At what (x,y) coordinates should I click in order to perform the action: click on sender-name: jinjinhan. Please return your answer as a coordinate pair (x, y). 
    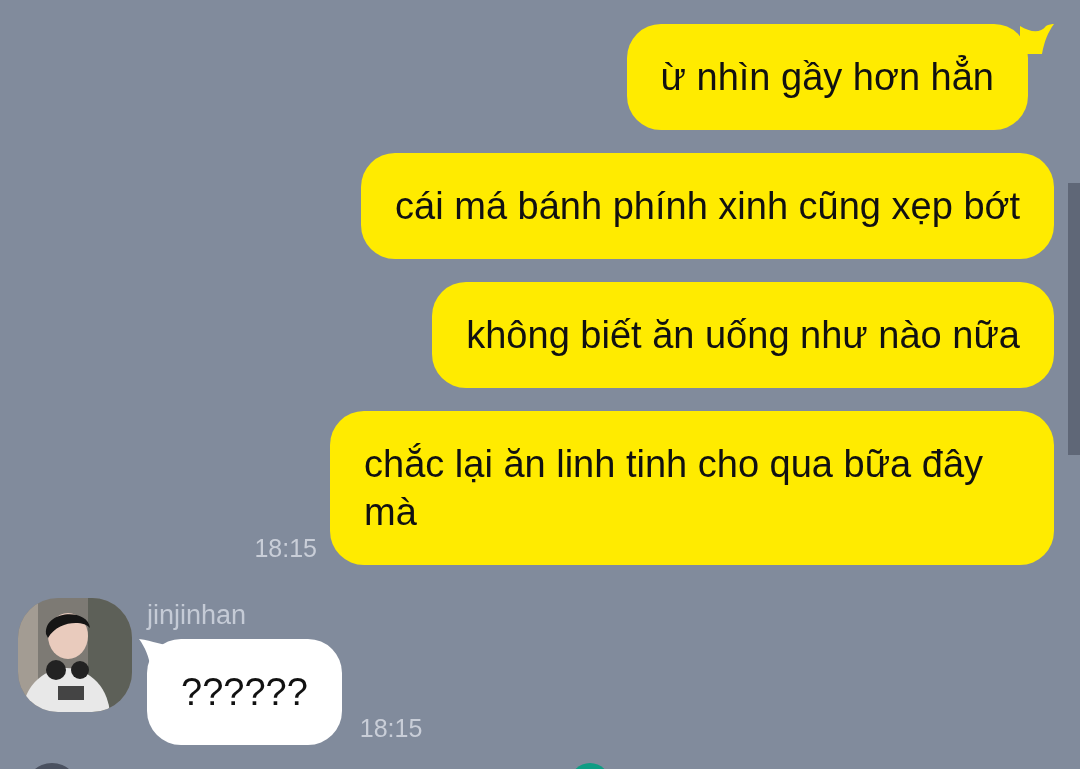
    Looking at the image, I should click on (197, 615).